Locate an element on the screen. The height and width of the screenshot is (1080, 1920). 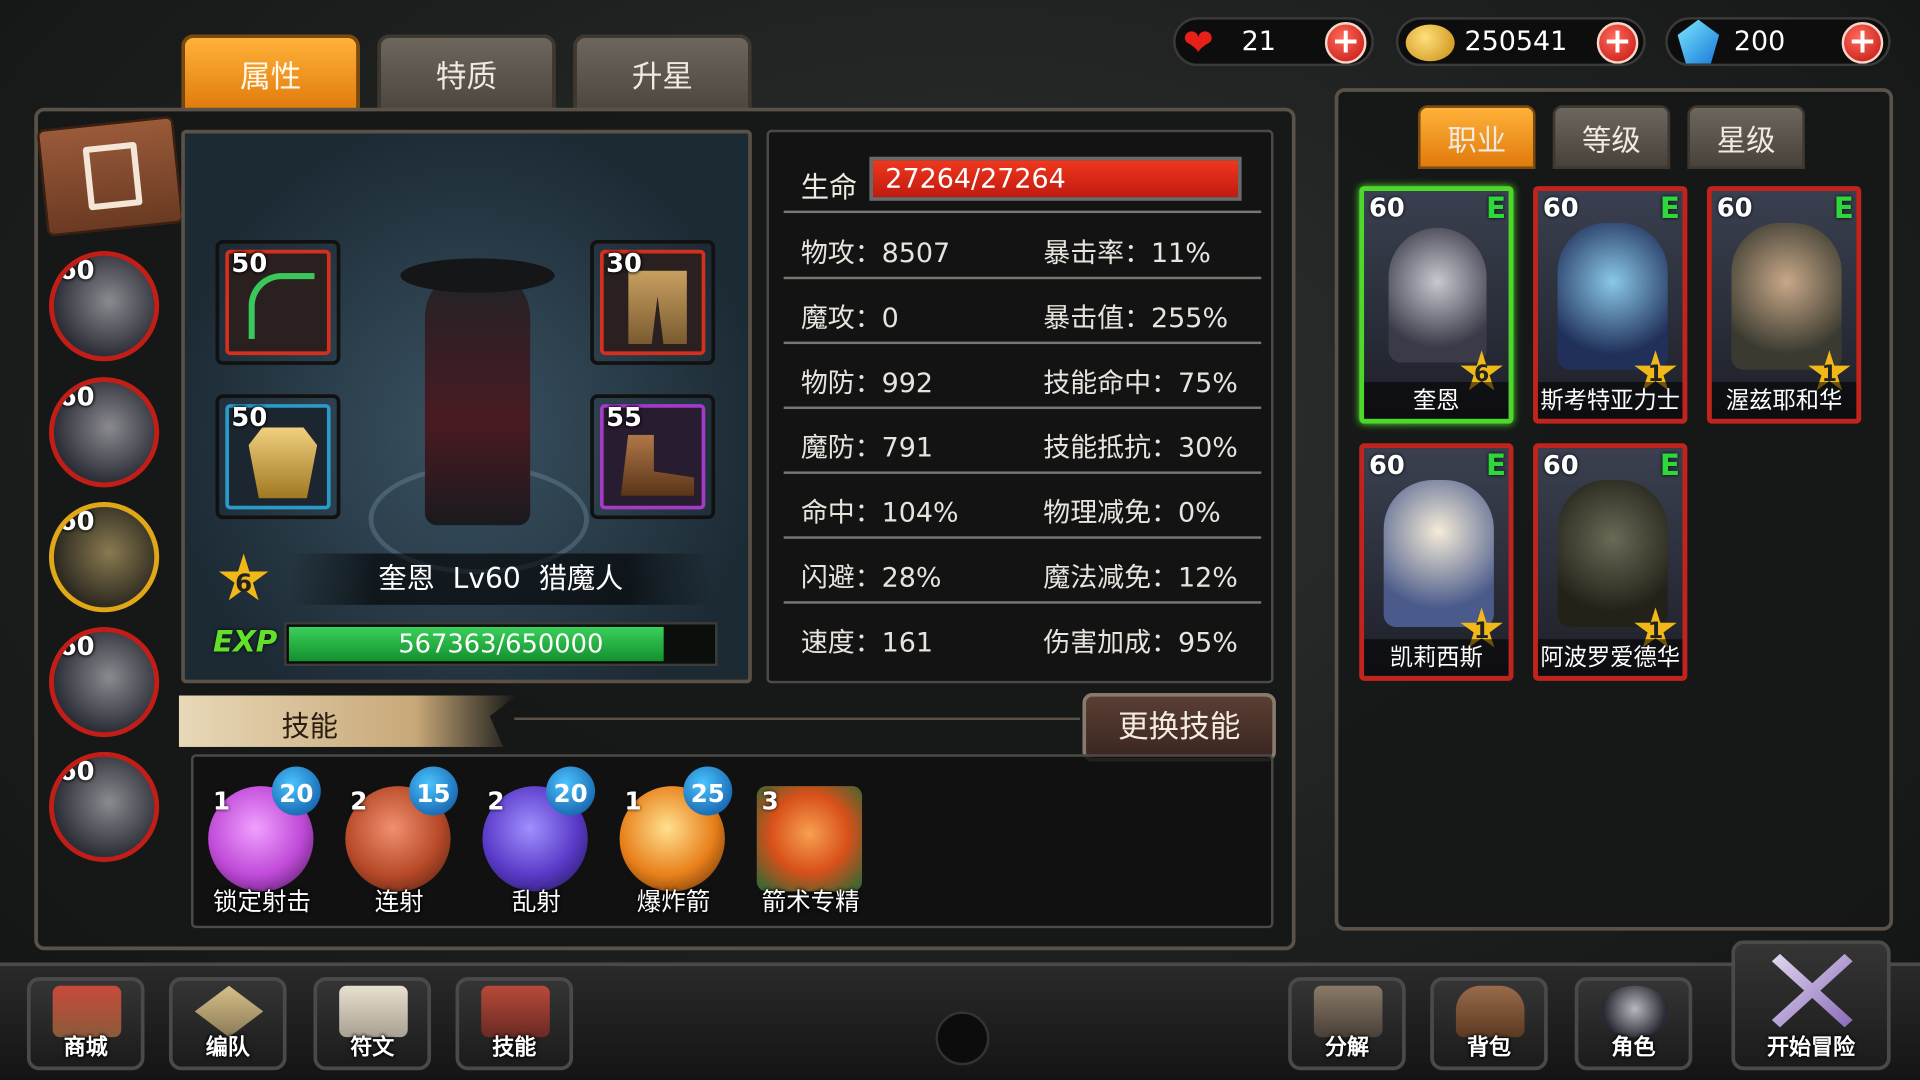
hp-value: 27264/27264 is located at coordinates (975, 179).